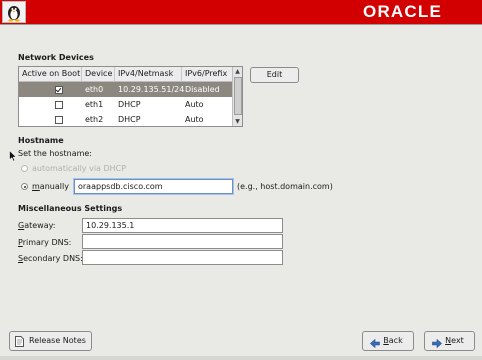 The image size is (482, 360). Describe the element at coordinates (274, 75) in the screenshot. I see `edit-button: Edit` at that location.